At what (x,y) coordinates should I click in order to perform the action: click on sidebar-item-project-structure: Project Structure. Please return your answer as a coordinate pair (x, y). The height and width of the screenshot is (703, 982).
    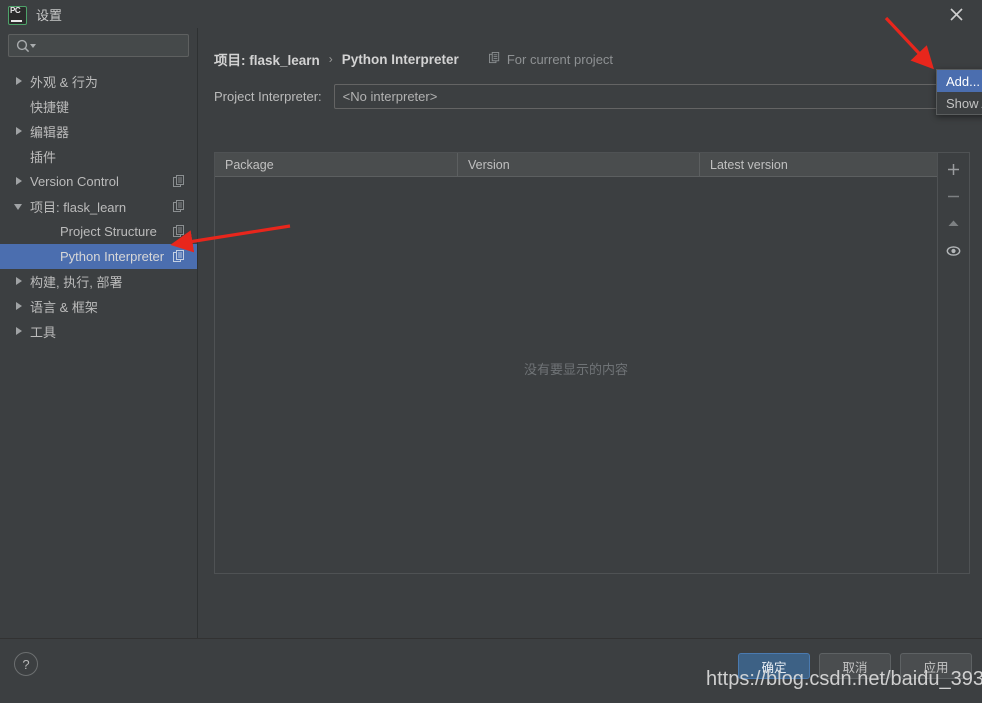
    Looking at the image, I should click on (98, 231).